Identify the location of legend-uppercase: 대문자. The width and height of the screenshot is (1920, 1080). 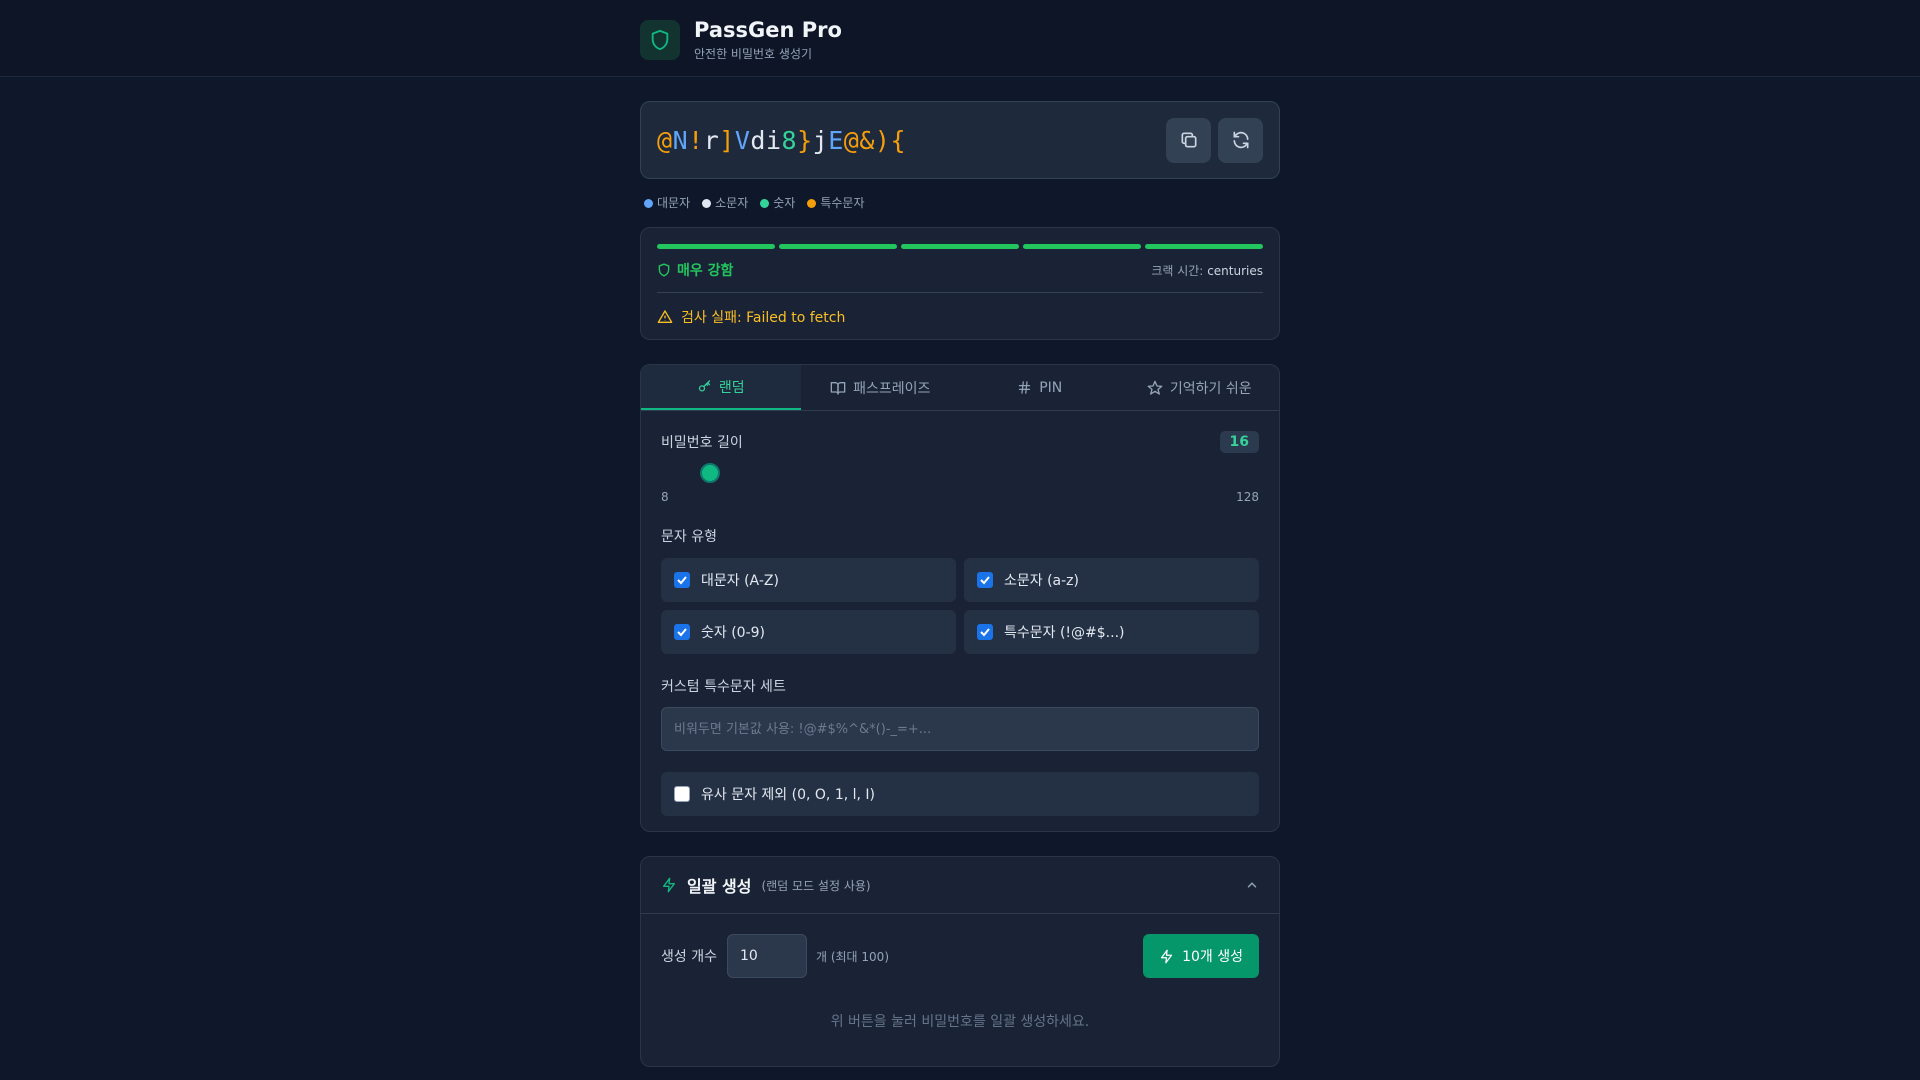
(667, 202).